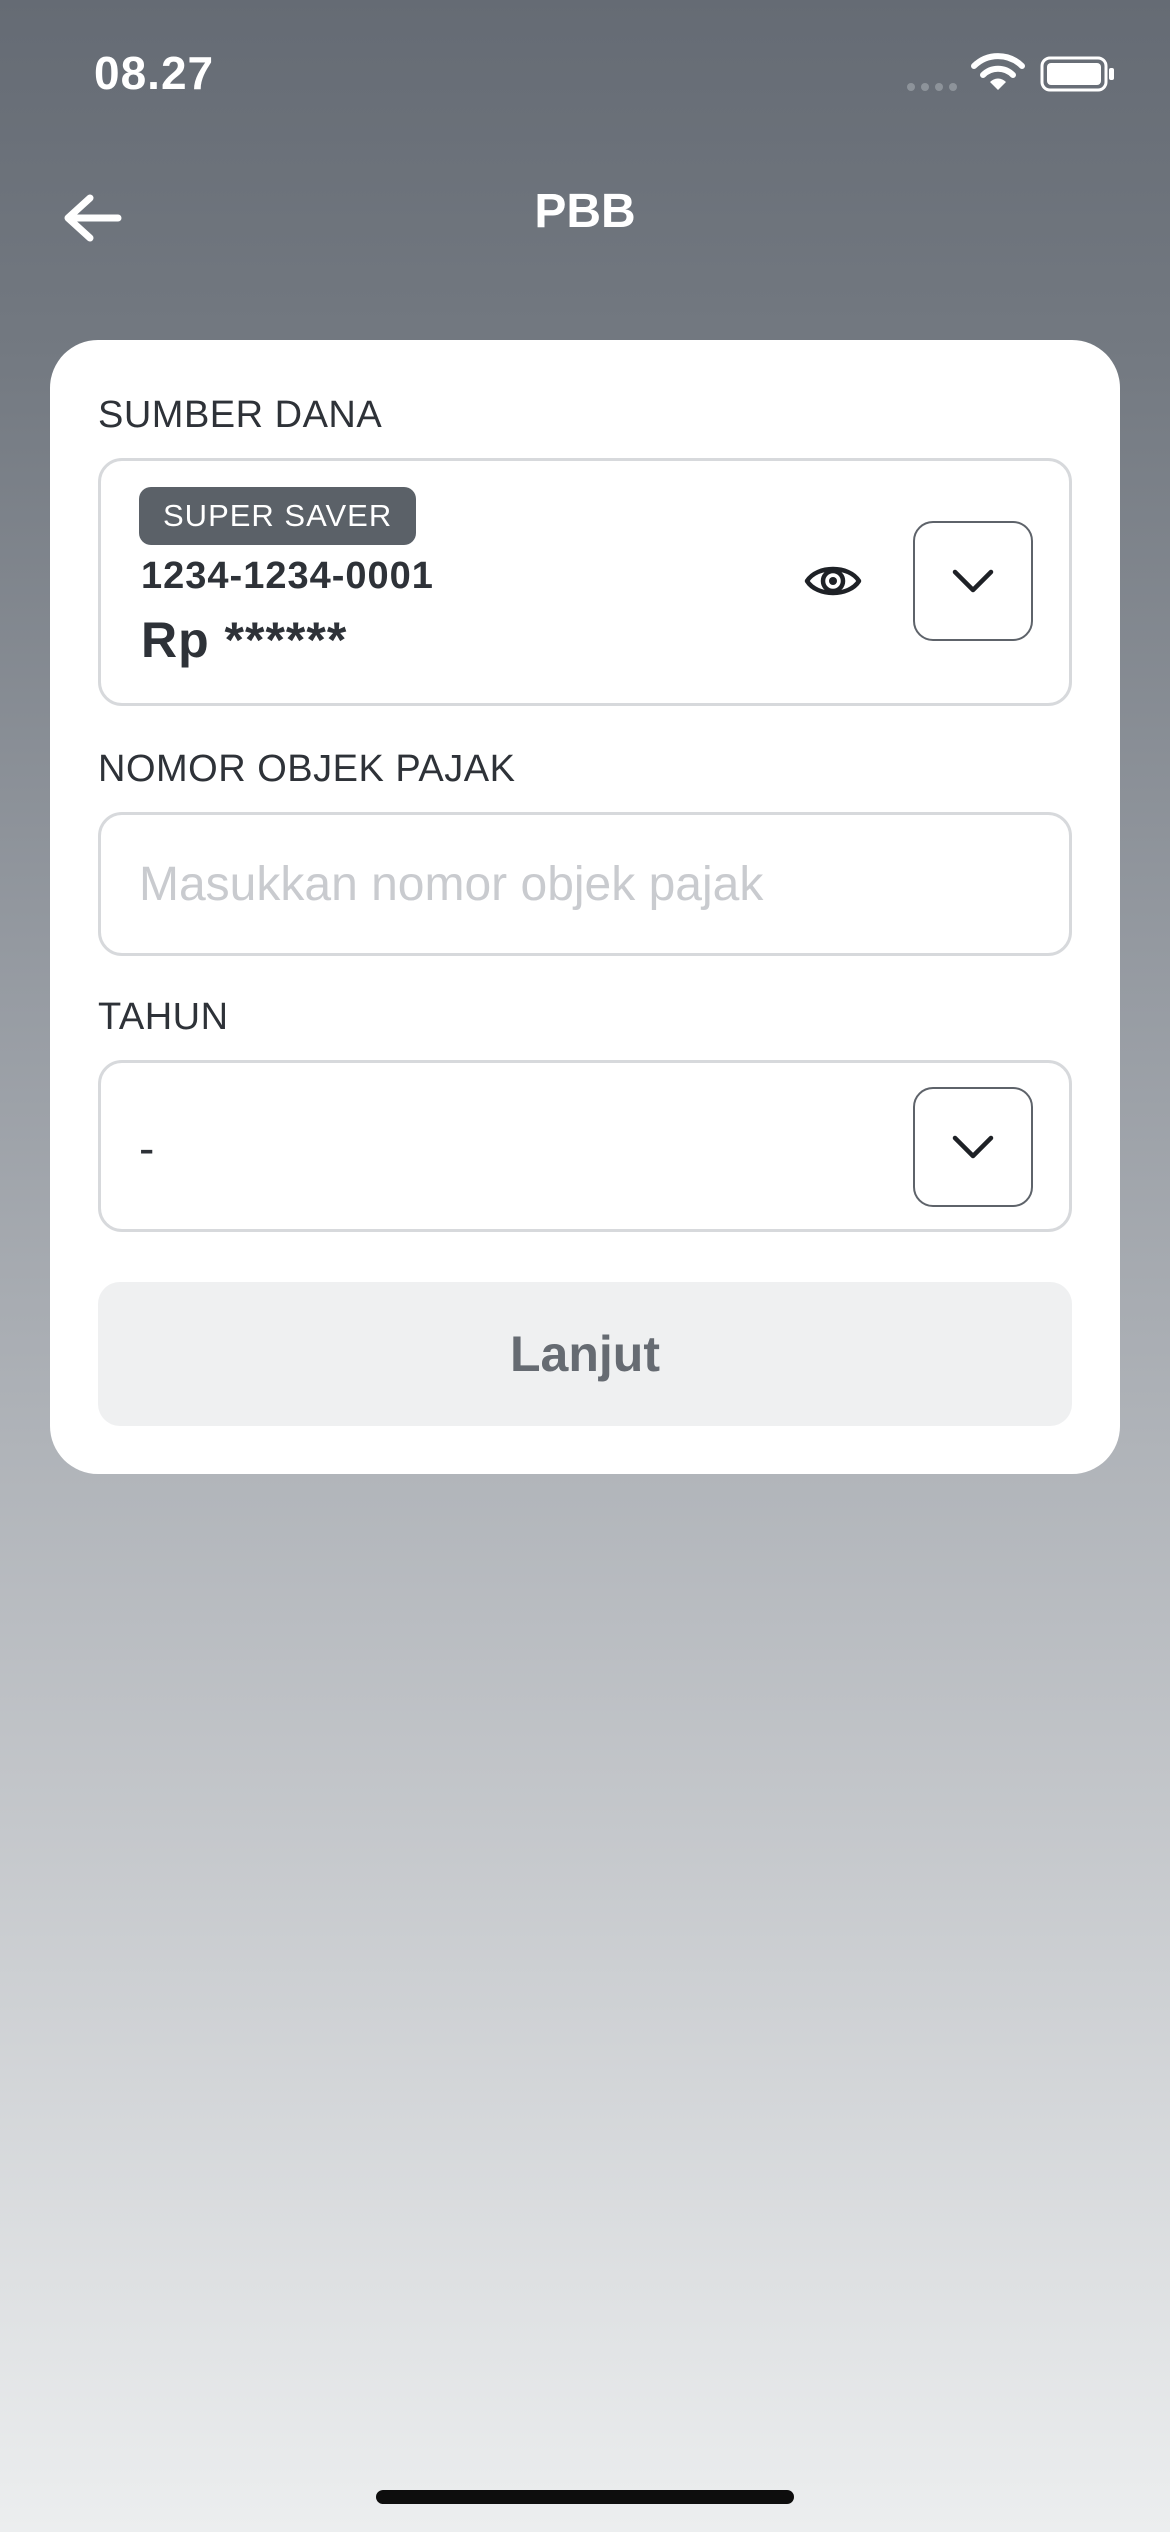 This screenshot has height=2532, width=1170. I want to click on status-bar: 08.27, so click(585, 75).